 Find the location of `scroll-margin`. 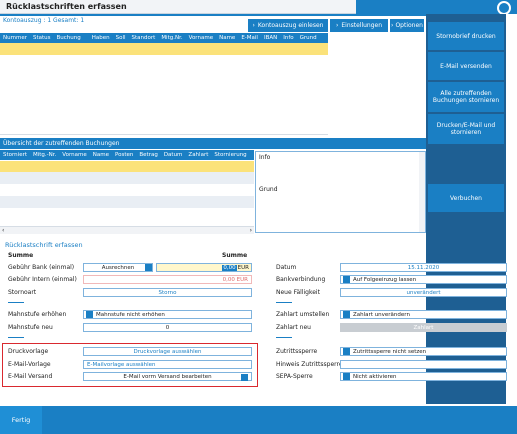

scroll-margin is located at coordinates (511, 209).